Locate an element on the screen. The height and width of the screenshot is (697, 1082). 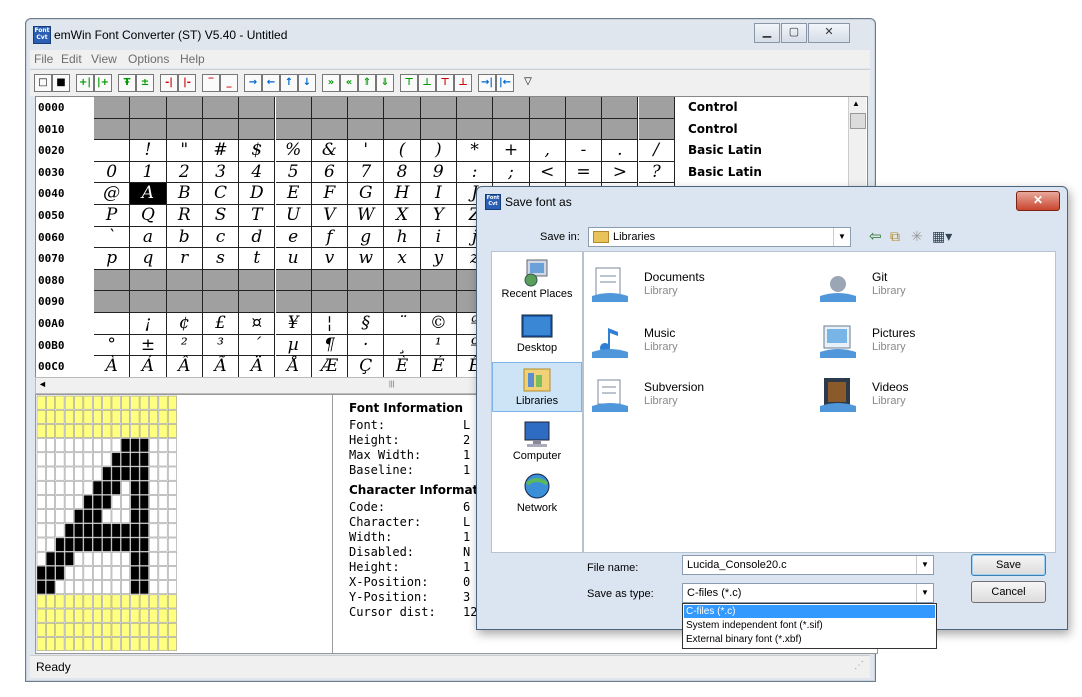
move-right-icon: » is located at coordinates (331, 83).